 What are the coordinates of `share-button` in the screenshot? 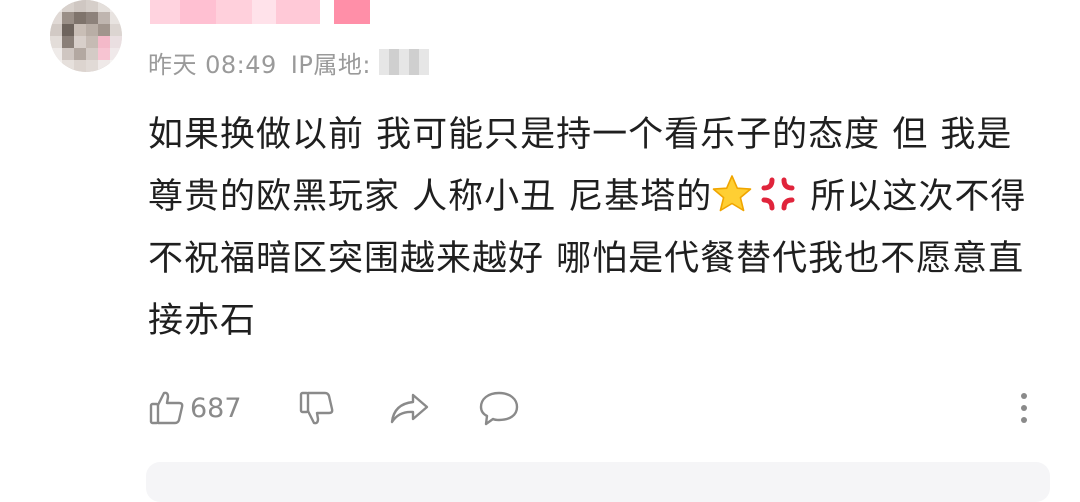 It's located at (409, 408).